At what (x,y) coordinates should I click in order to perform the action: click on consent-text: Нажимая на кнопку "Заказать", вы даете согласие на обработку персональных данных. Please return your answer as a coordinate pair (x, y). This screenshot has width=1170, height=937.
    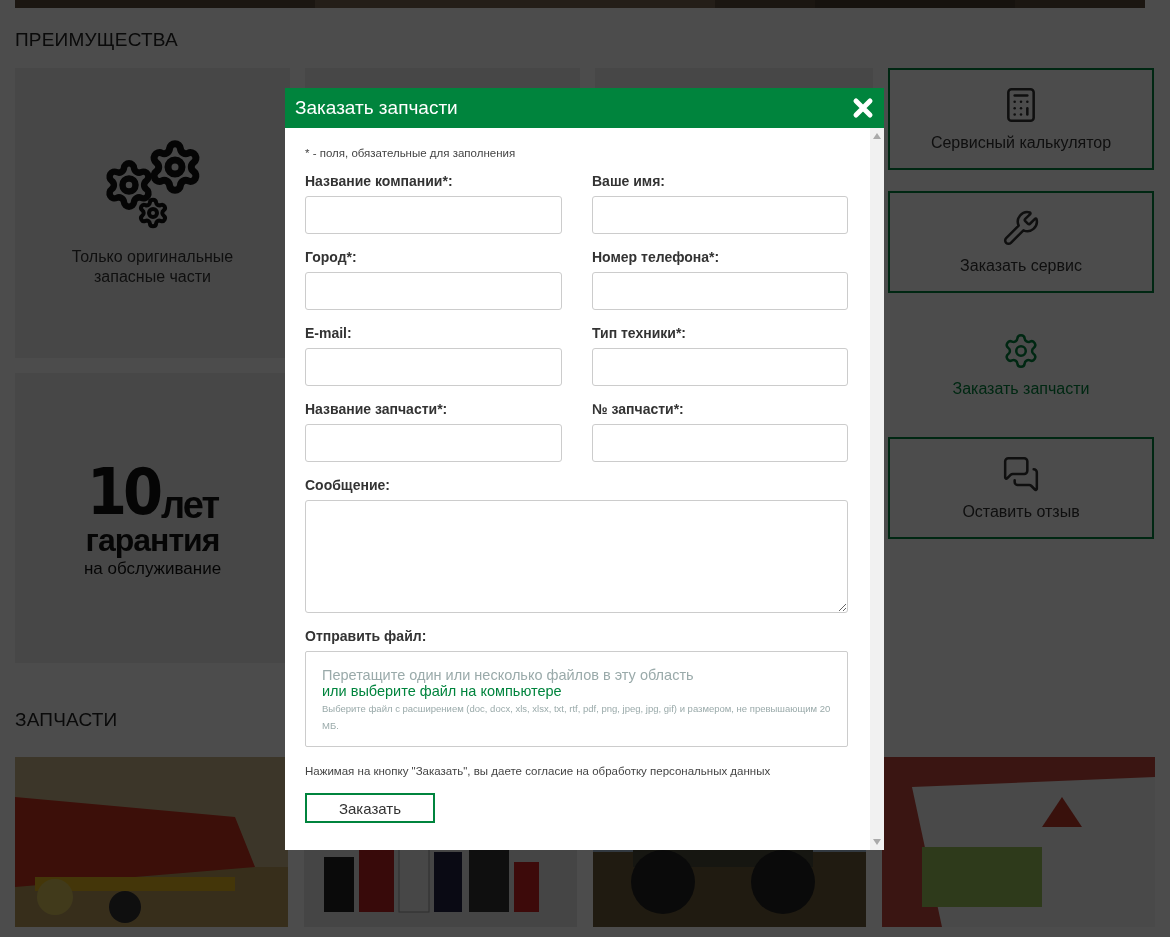
    Looking at the image, I should click on (538, 771).